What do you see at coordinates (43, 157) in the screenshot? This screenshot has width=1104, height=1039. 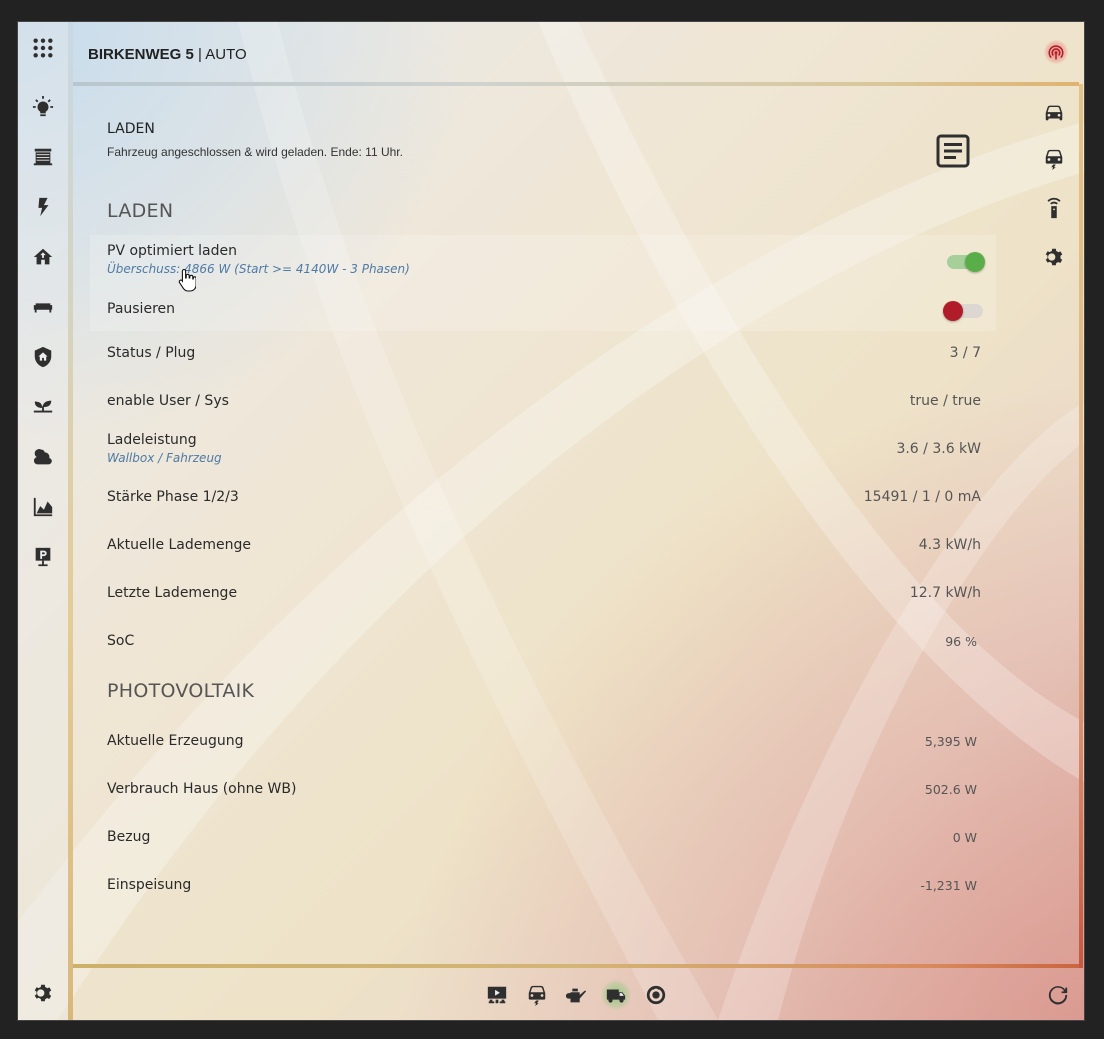 I see `blinds-icon` at bounding box center [43, 157].